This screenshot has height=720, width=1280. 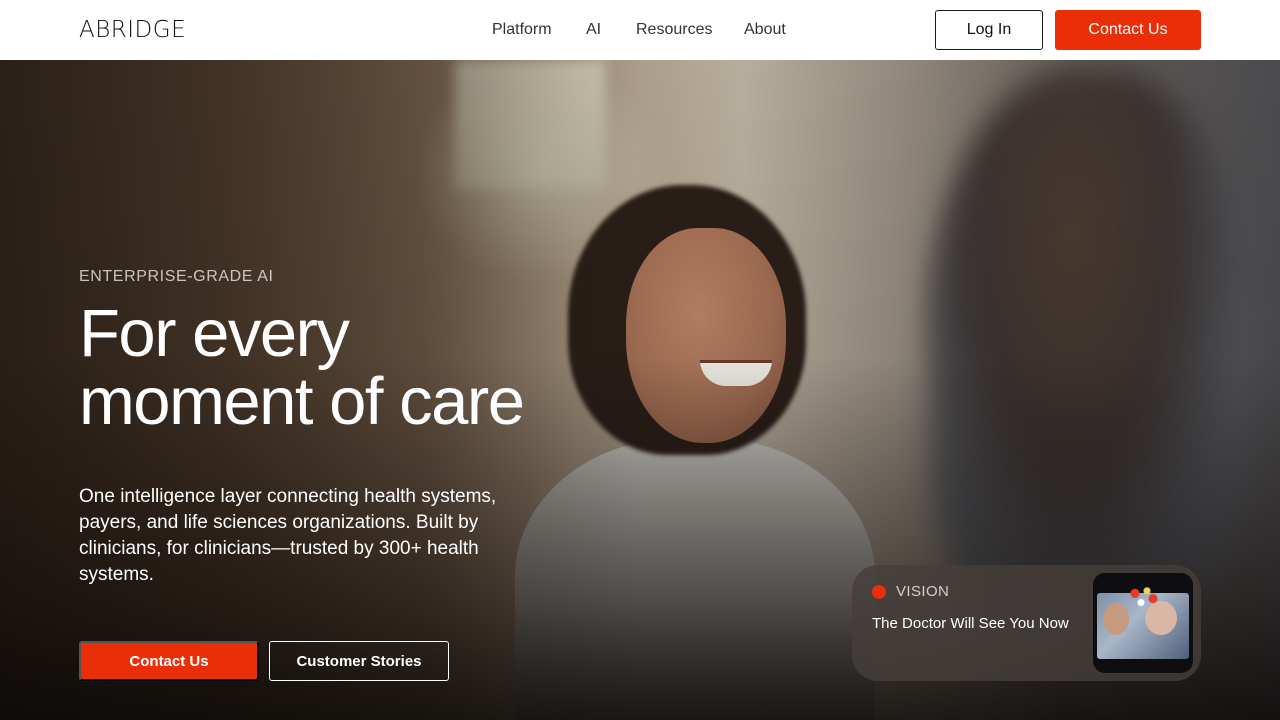 I want to click on hero-title-line-1: For every, so click(x=214, y=333).